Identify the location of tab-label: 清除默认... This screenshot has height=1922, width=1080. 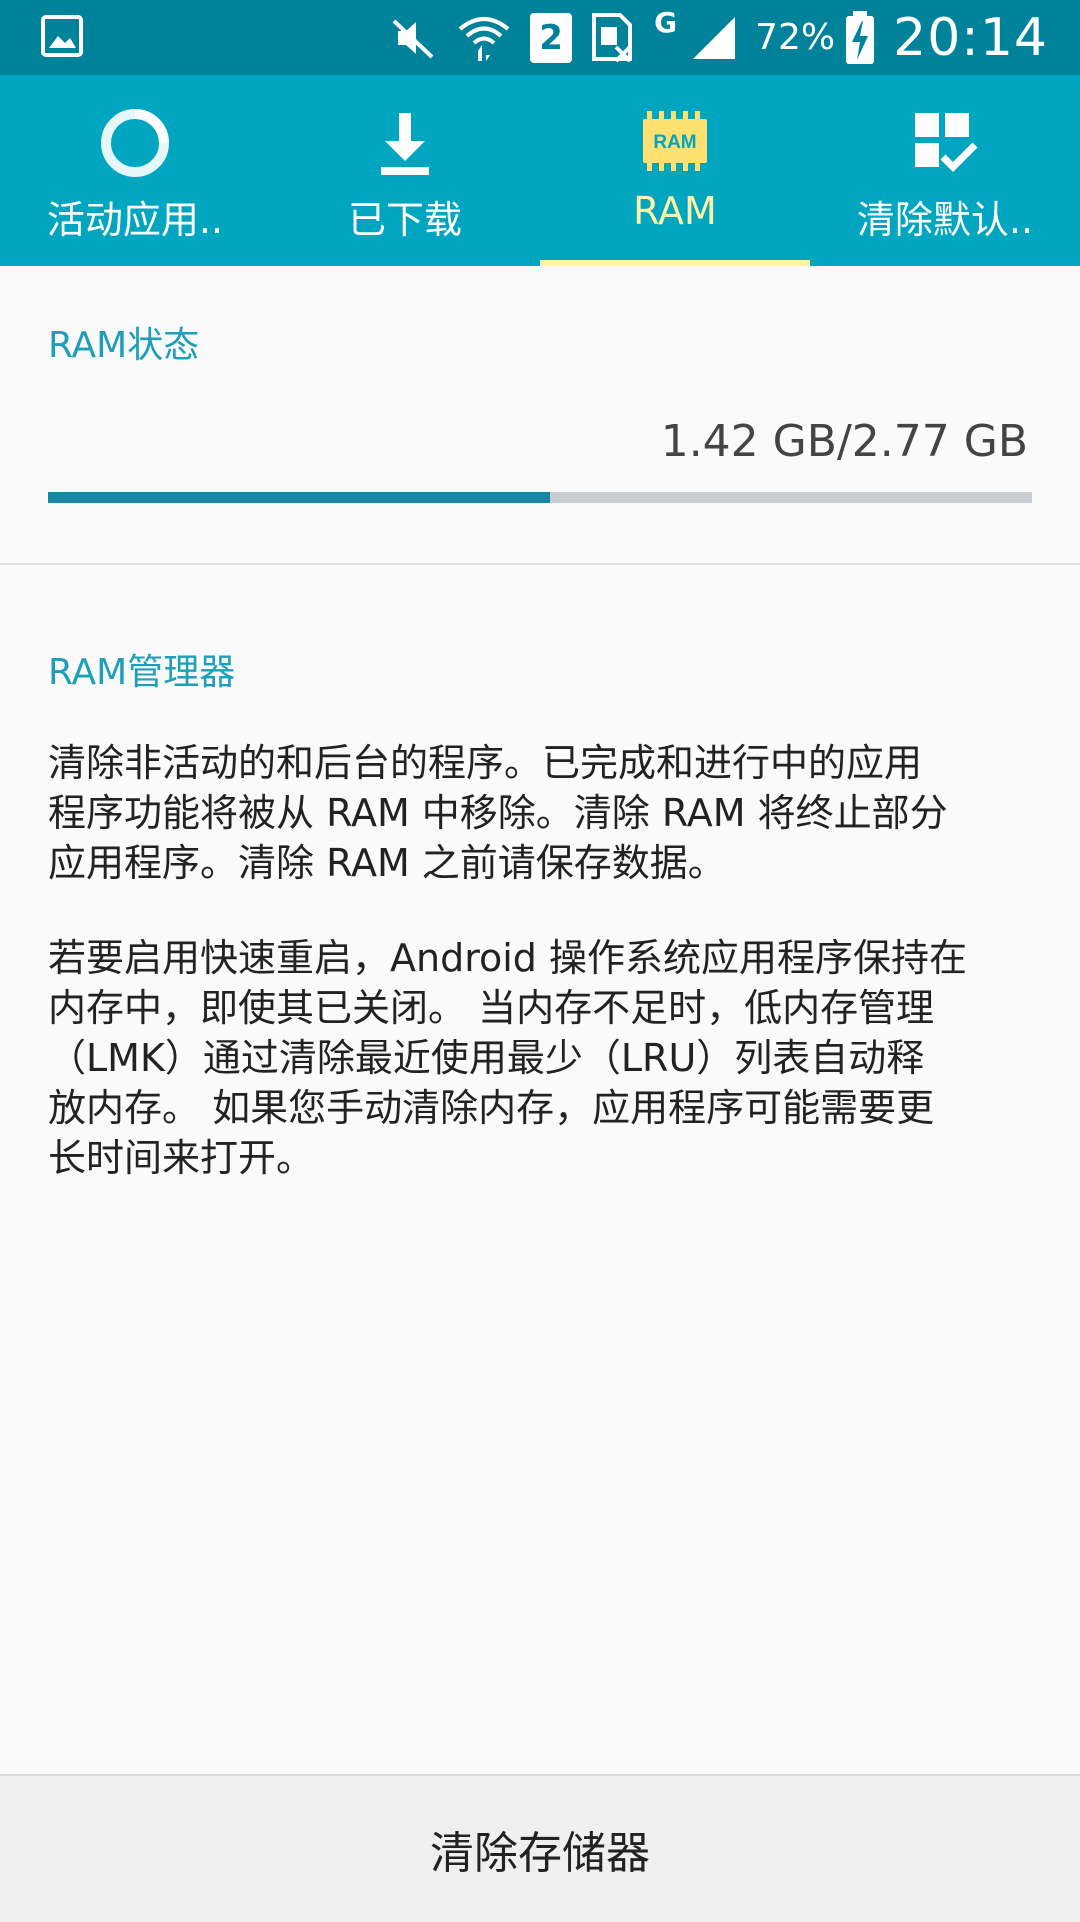
(945, 220).